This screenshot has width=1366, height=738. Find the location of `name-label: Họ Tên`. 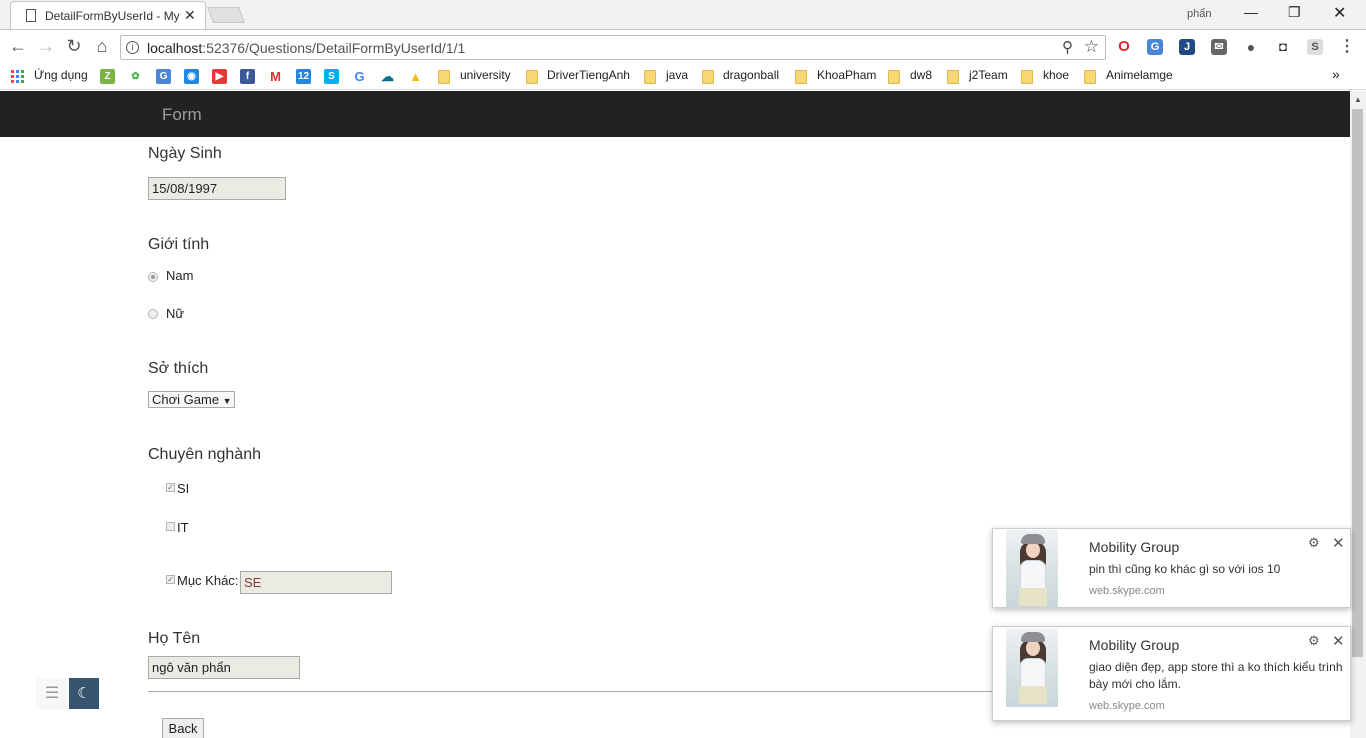

name-label: Họ Tên is located at coordinates (174, 638).